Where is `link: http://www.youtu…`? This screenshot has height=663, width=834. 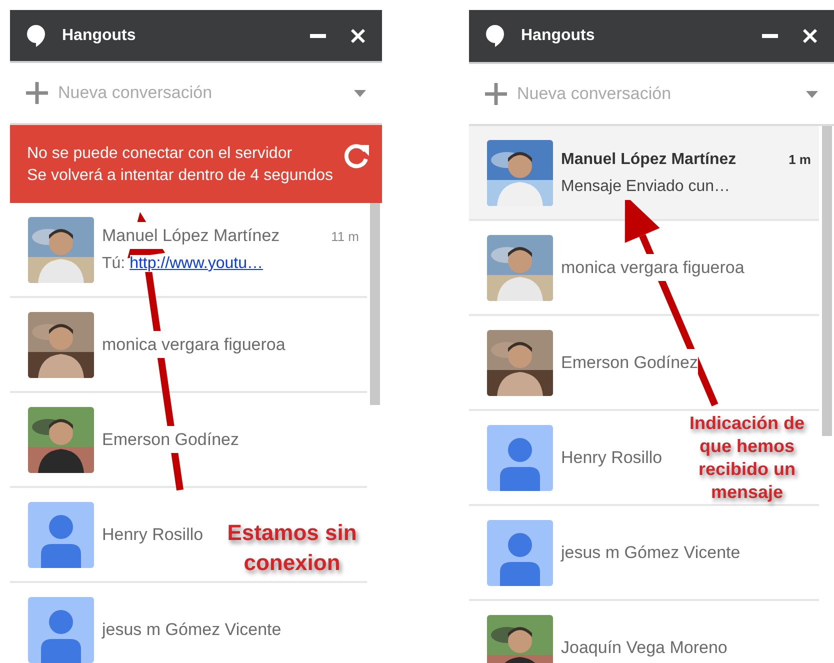
link: http://www.youtu… is located at coordinates (196, 263).